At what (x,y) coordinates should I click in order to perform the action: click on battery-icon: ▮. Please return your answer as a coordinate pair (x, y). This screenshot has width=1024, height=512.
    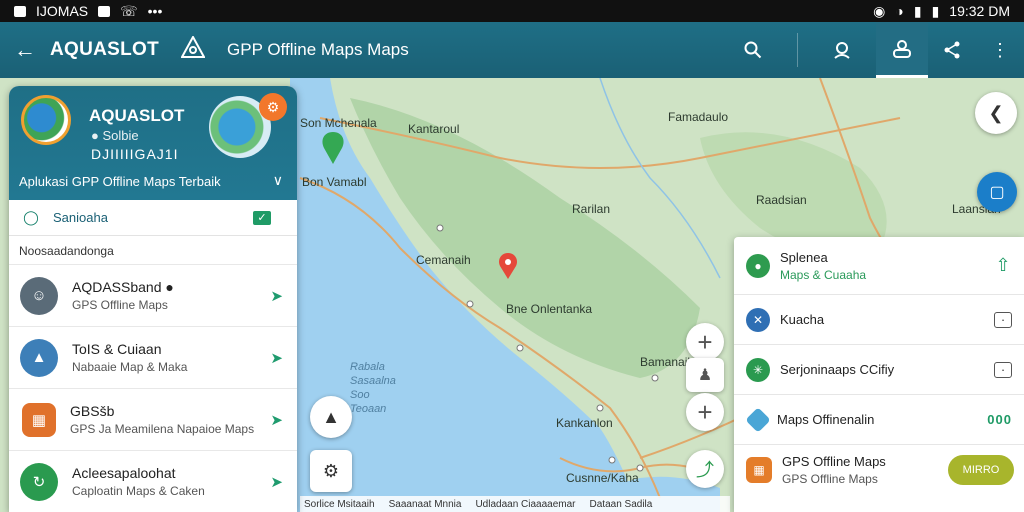
    Looking at the image, I should click on (935, 10).